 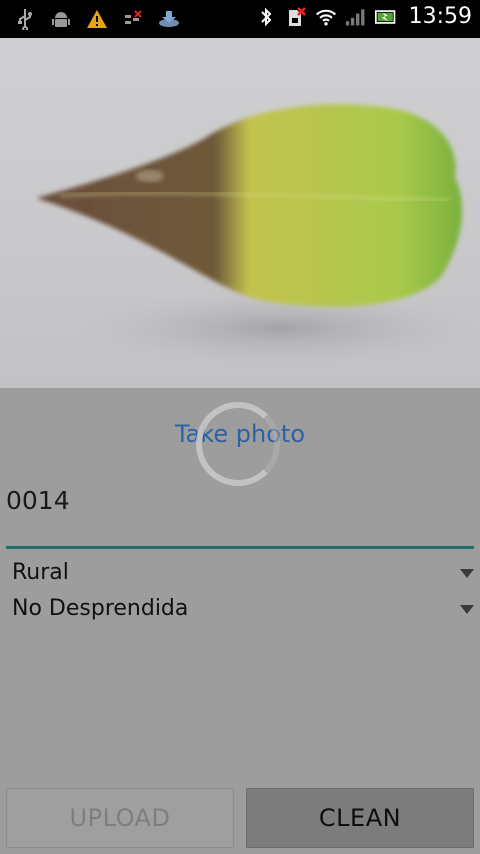 What do you see at coordinates (360, 818) in the screenshot?
I see `clean-button: CLEAN` at bounding box center [360, 818].